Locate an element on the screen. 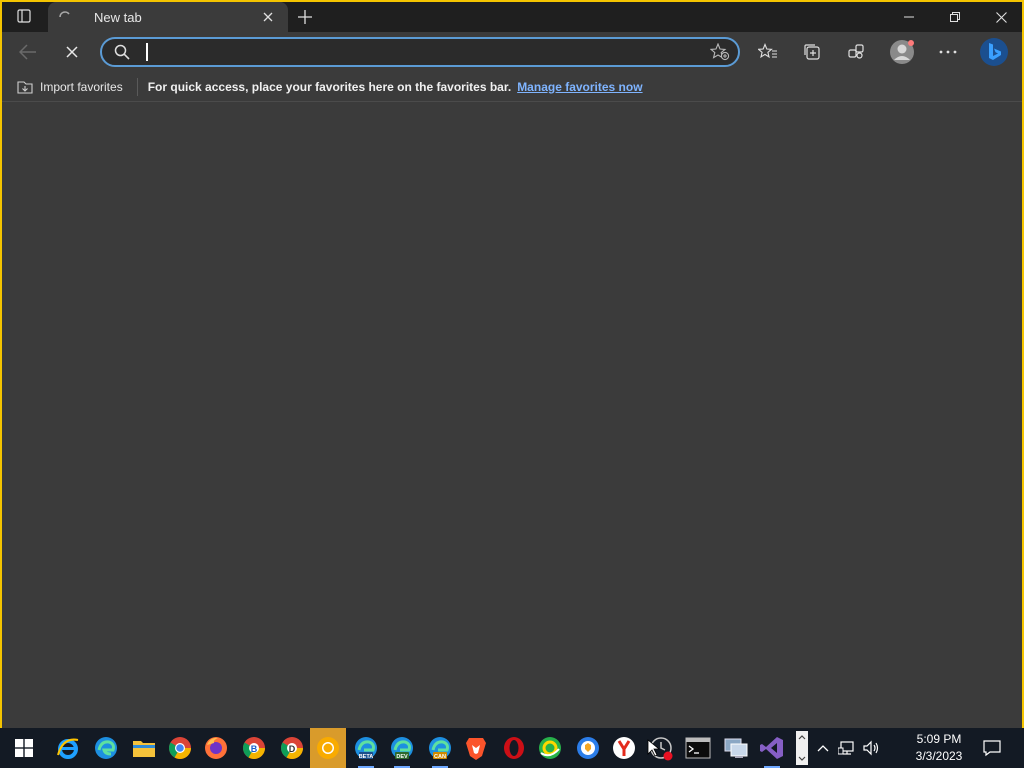  restore-icon is located at coordinates (955, 17).